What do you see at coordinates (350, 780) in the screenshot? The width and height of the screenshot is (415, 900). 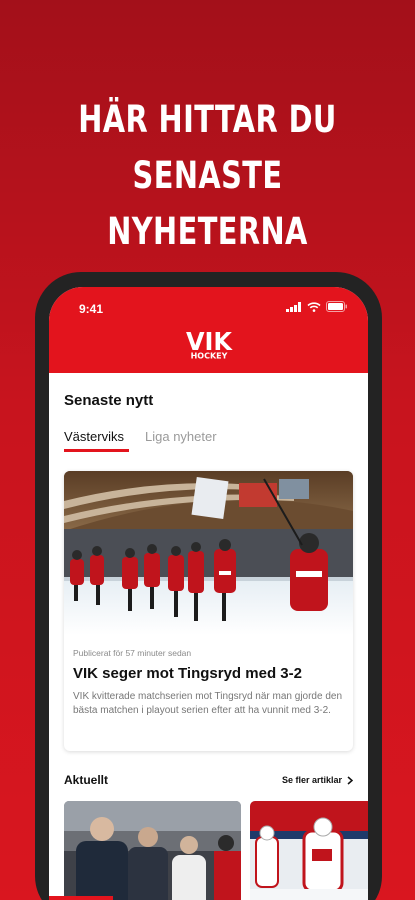 I see `chevron-right-icon` at bounding box center [350, 780].